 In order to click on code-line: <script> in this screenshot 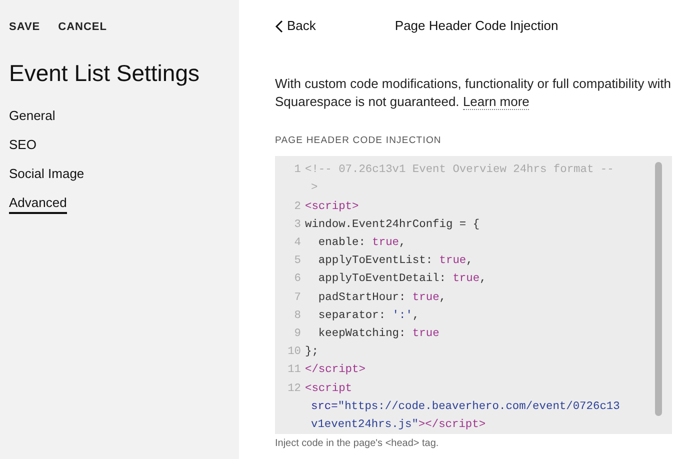, I will do `click(332, 207)`.